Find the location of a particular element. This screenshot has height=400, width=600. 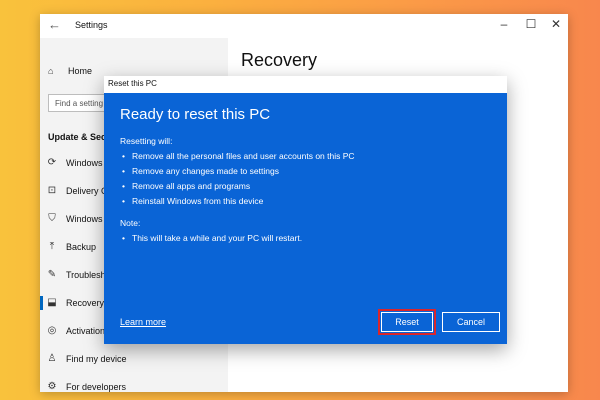

wrench-icon: ✎ is located at coordinates (52, 274).